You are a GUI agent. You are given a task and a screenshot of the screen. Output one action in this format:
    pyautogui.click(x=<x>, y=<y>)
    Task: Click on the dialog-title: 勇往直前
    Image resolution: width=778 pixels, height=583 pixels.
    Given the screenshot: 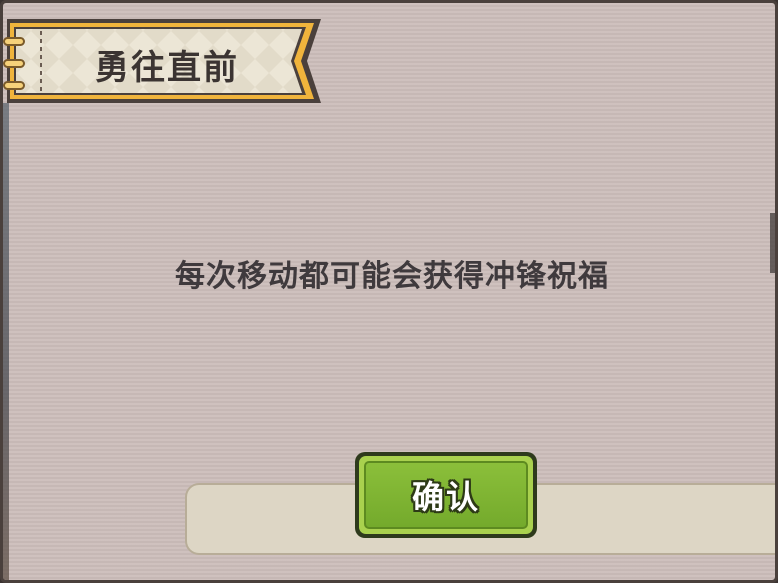 What is the action you would take?
    pyautogui.click(x=167, y=68)
    